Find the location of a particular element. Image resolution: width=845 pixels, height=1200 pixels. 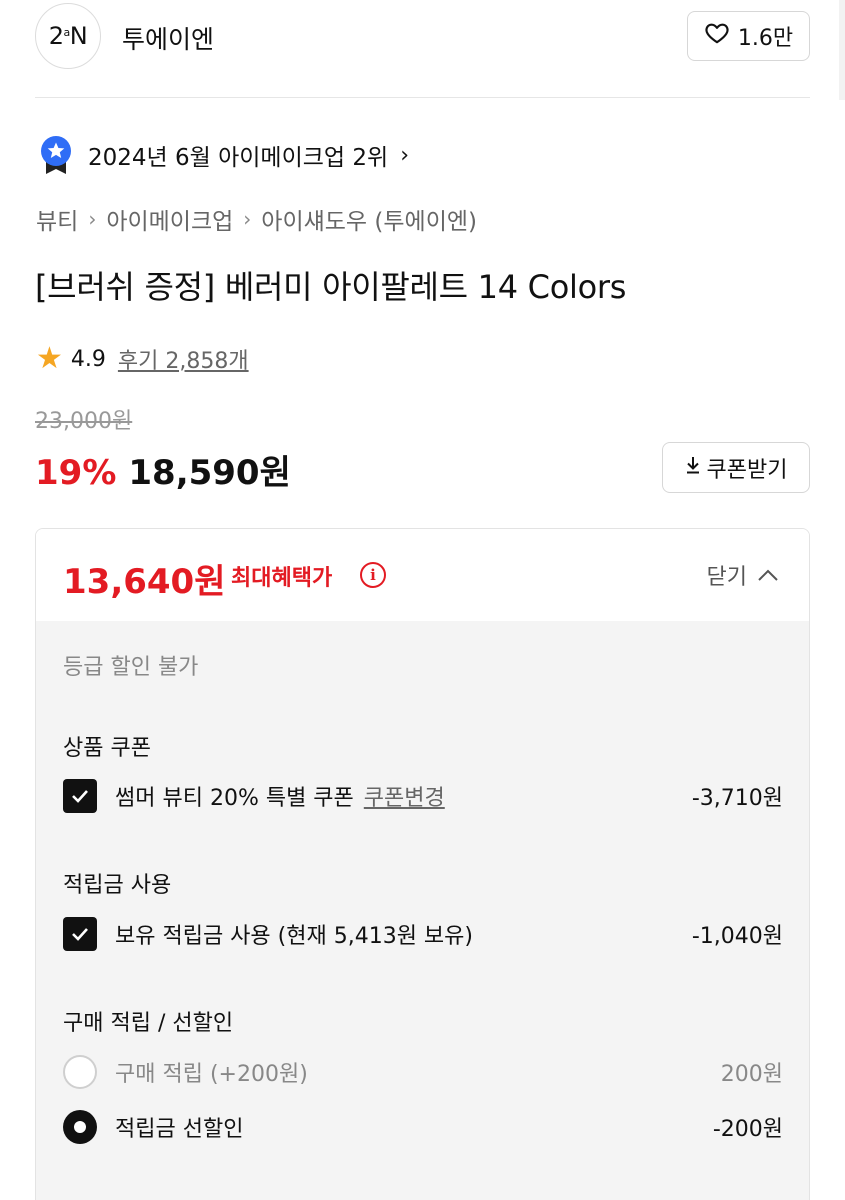

scroll-edge is located at coordinates (842, 50).